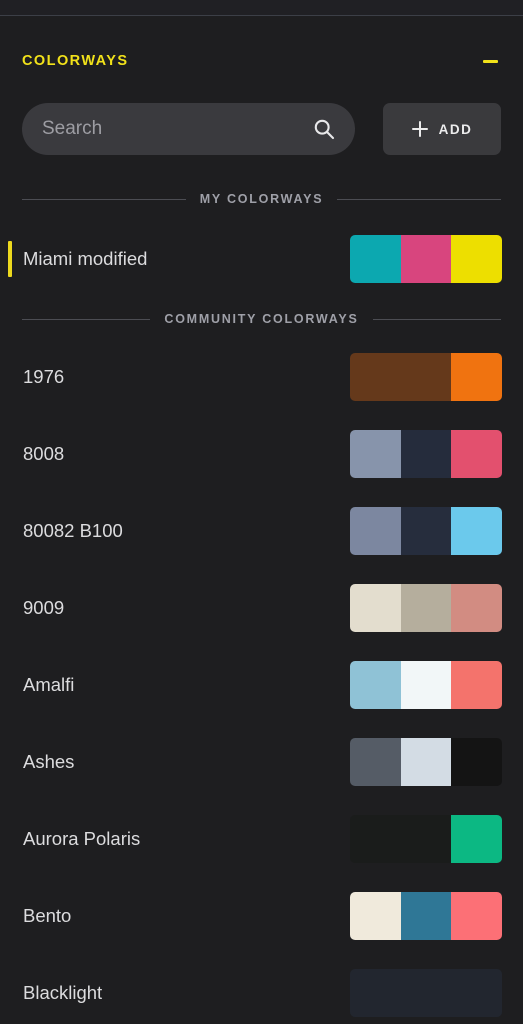 The width and height of the screenshot is (523, 1024). Describe the element at coordinates (44, 607) in the screenshot. I see `colorway-name: 9009` at that location.